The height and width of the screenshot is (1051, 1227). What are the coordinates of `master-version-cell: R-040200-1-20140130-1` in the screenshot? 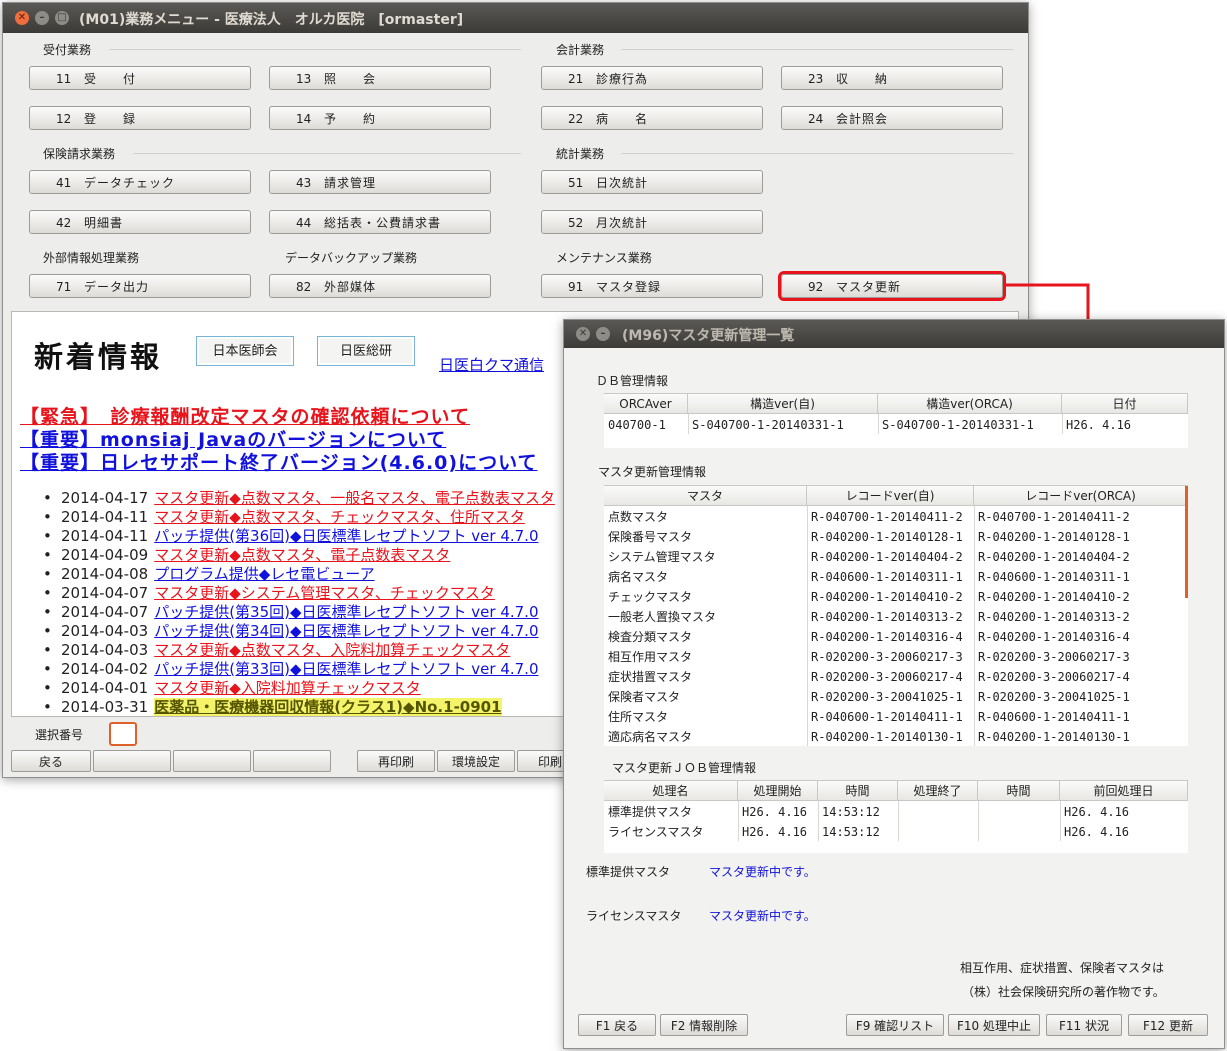 It's located at (887, 737).